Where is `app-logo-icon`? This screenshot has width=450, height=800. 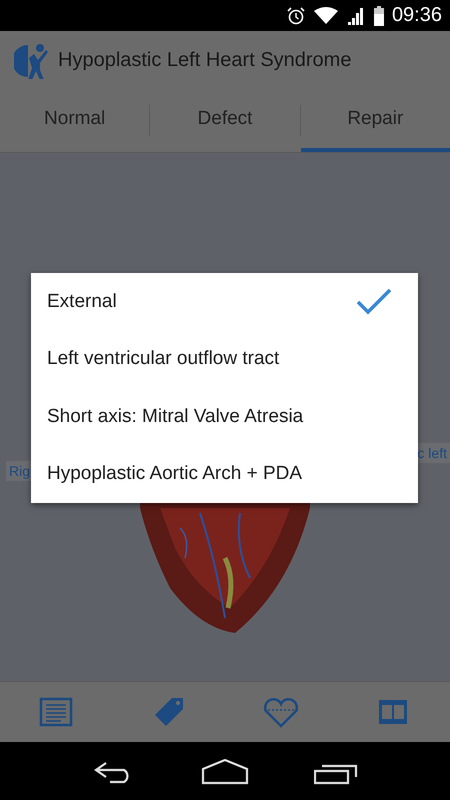 app-logo-icon is located at coordinates (32, 60).